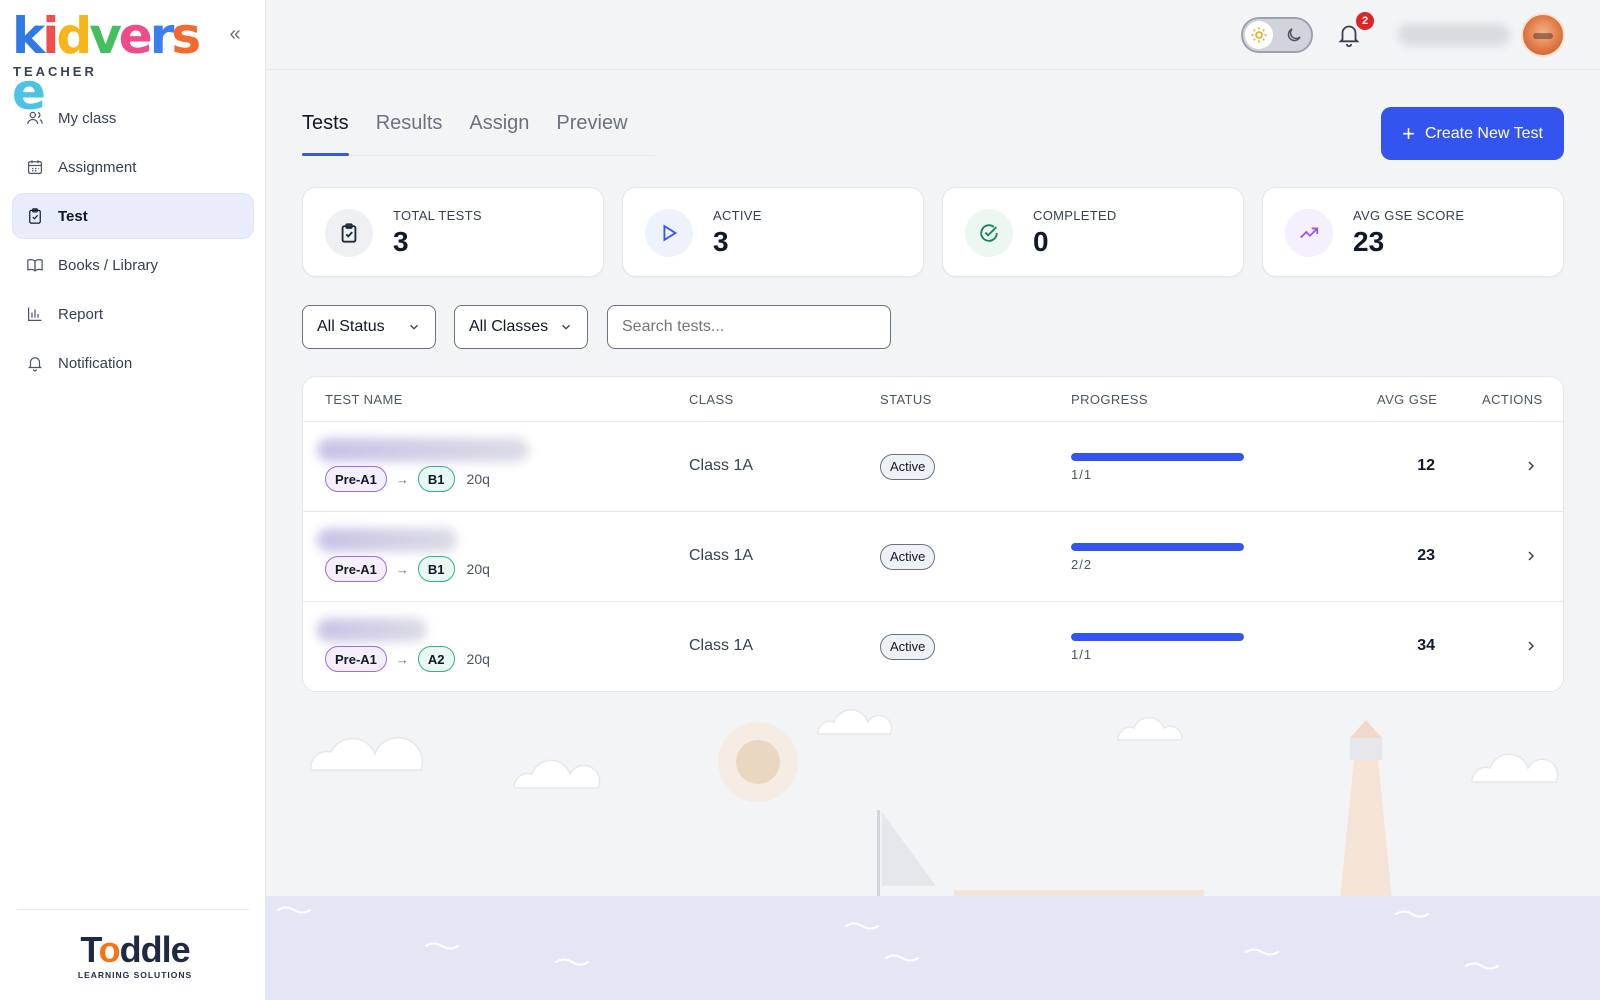 The image size is (1600, 1000). I want to click on sidebar-item-assignment: Assignment, so click(133, 167).